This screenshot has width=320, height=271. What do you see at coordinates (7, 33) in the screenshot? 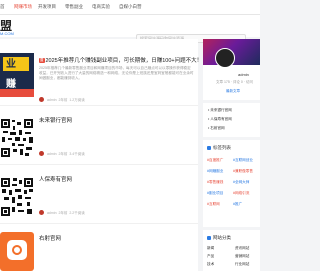
I see `site-domain: M.COM` at bounding box center [7, 33].